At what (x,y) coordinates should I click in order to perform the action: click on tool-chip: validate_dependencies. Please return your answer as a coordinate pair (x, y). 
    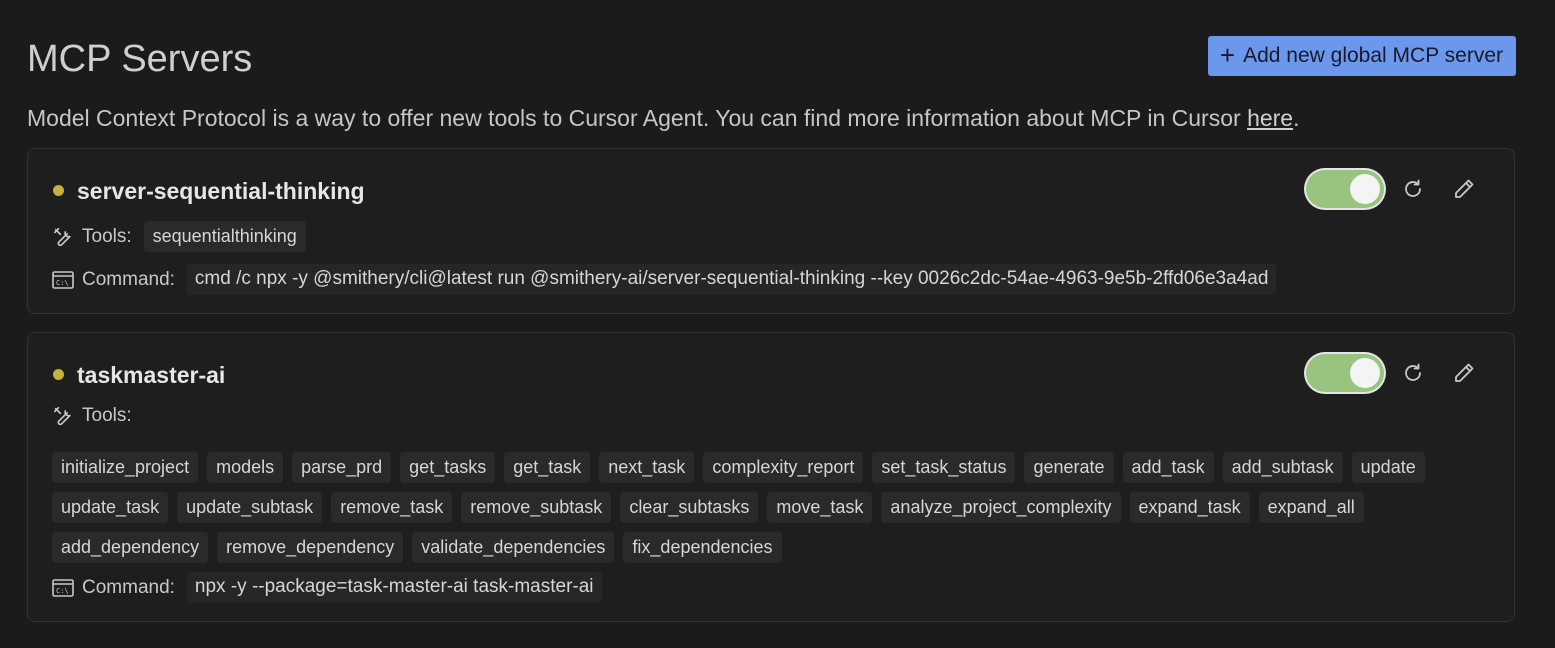
    Looking at the image, I should click on (513, 547).